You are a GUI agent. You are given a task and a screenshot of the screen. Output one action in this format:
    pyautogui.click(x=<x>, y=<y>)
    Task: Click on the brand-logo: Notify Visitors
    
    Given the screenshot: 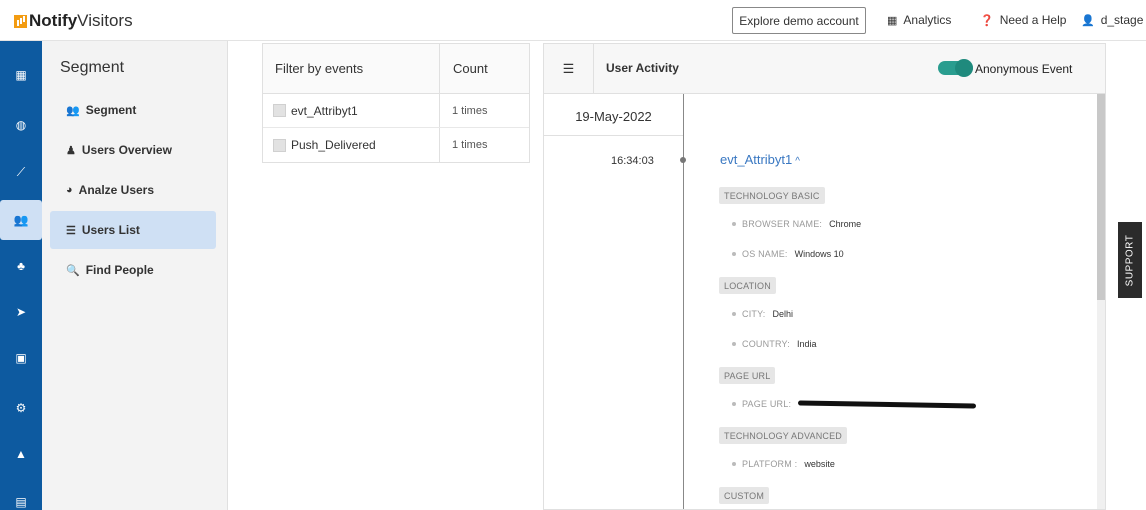 What is the action you would take?
    pyautogui.click(x=73, y=21)
    